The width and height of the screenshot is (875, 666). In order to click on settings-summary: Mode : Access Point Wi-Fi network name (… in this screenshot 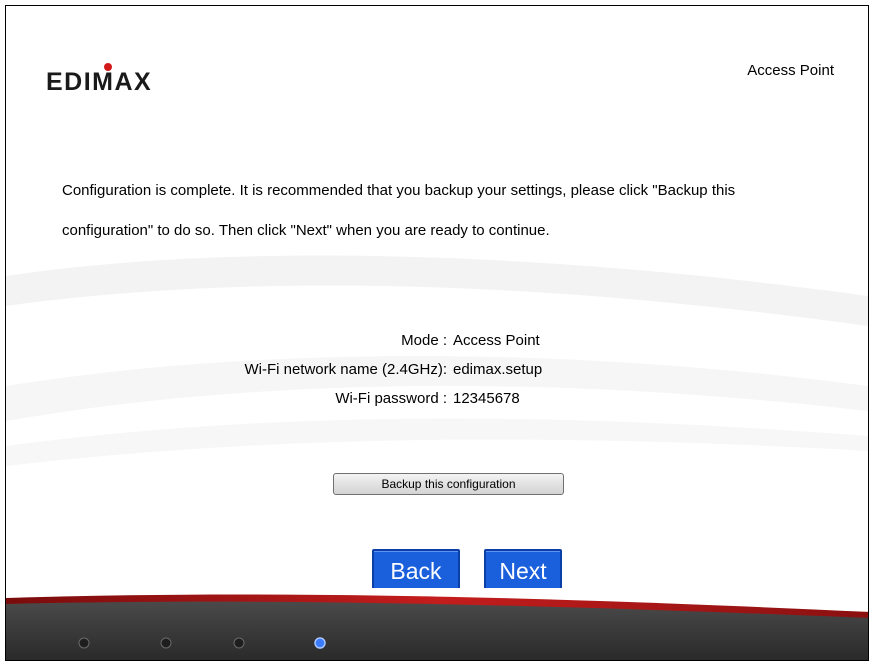, I will do `click(437, 371)`.